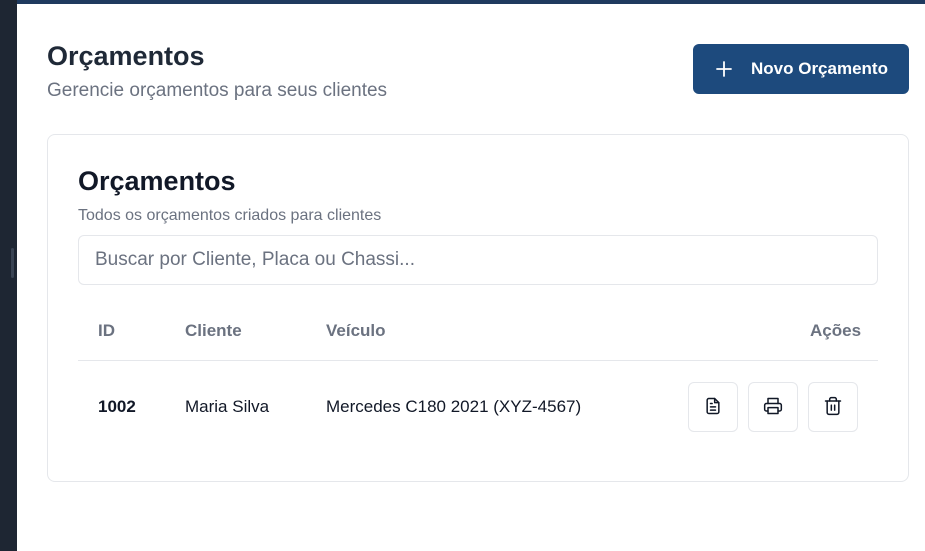  I want to click on page-subtitle: Gerencie orçamentos para seus clientes, so click(217, 90).